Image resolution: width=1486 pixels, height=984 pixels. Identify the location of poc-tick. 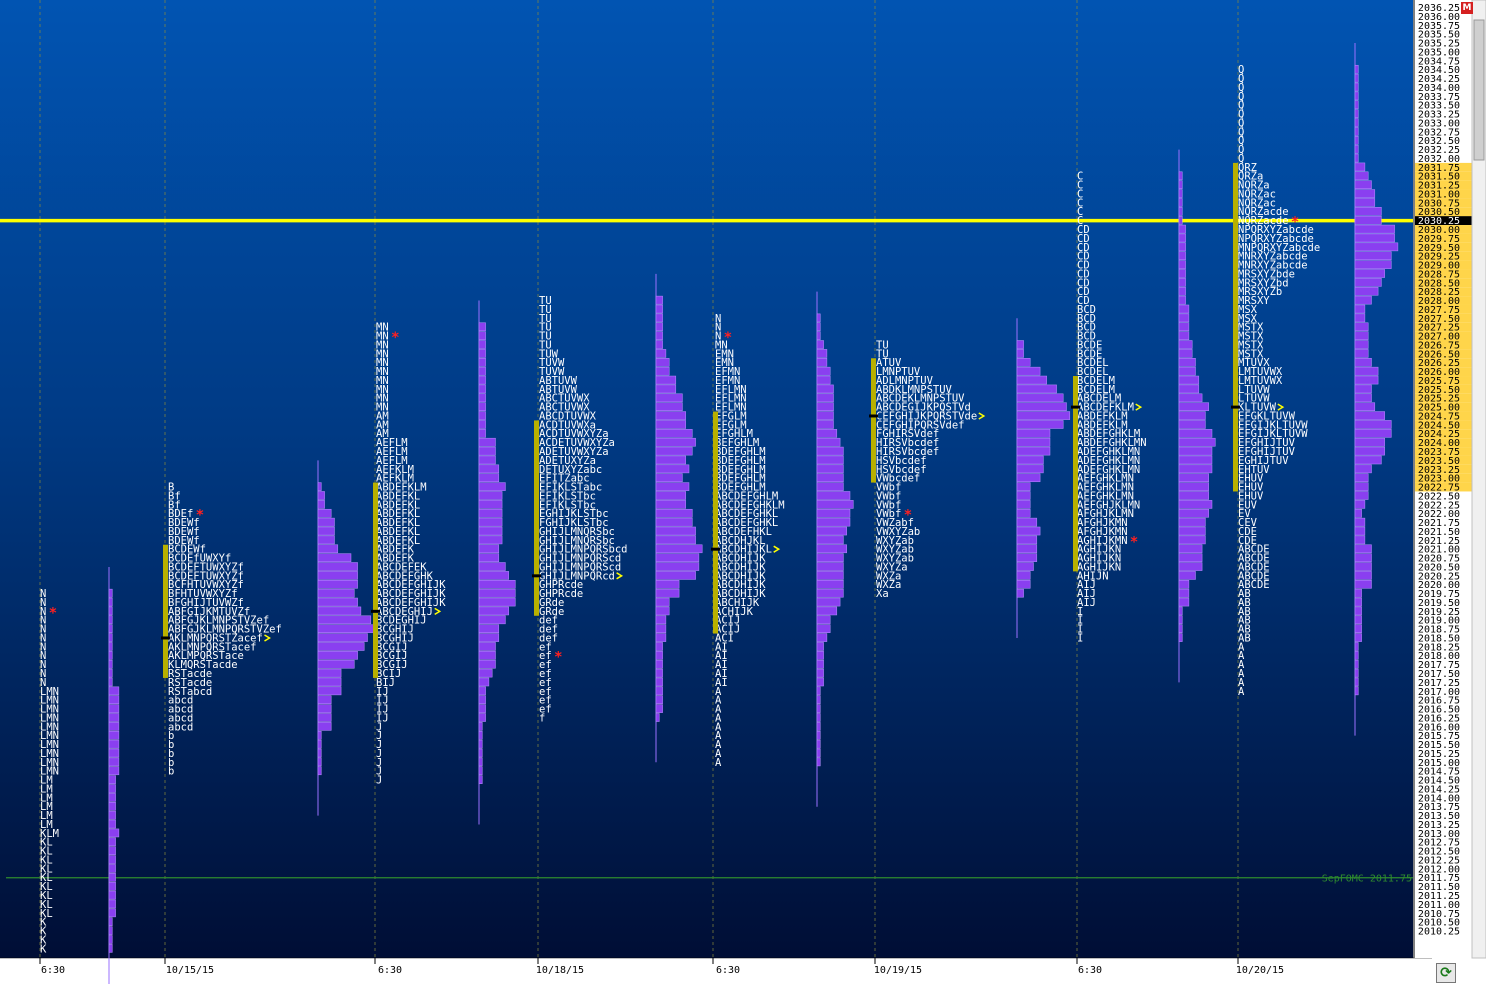
(1075, 407).